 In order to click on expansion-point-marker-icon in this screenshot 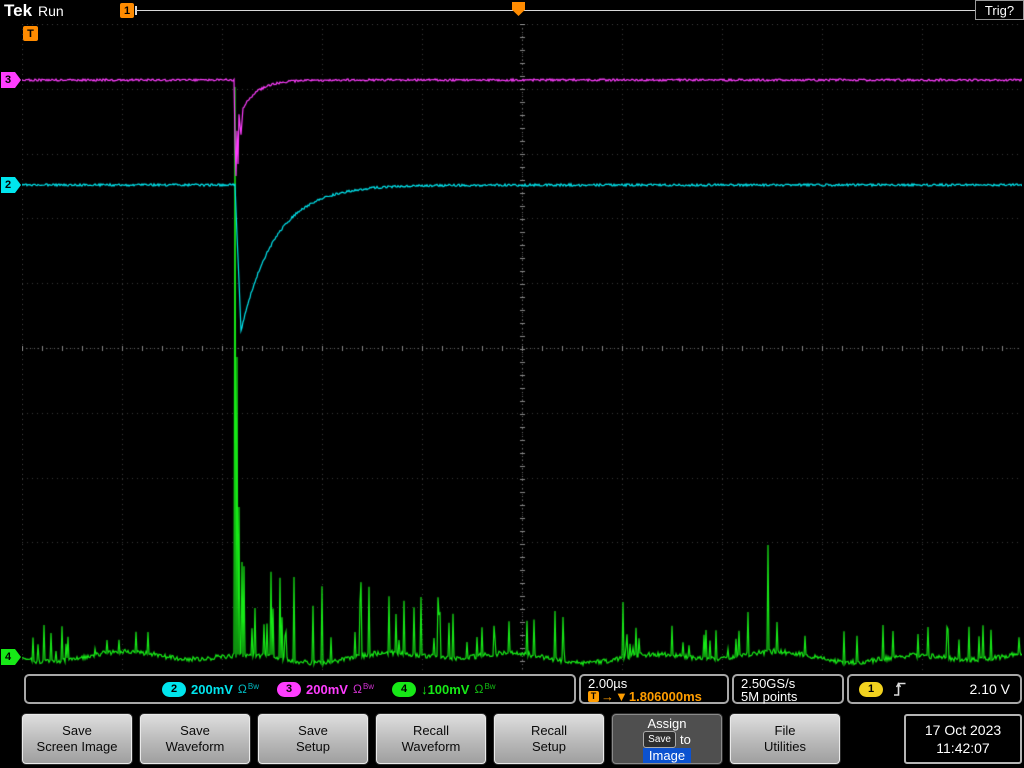, I will do `click(518, 9)`.